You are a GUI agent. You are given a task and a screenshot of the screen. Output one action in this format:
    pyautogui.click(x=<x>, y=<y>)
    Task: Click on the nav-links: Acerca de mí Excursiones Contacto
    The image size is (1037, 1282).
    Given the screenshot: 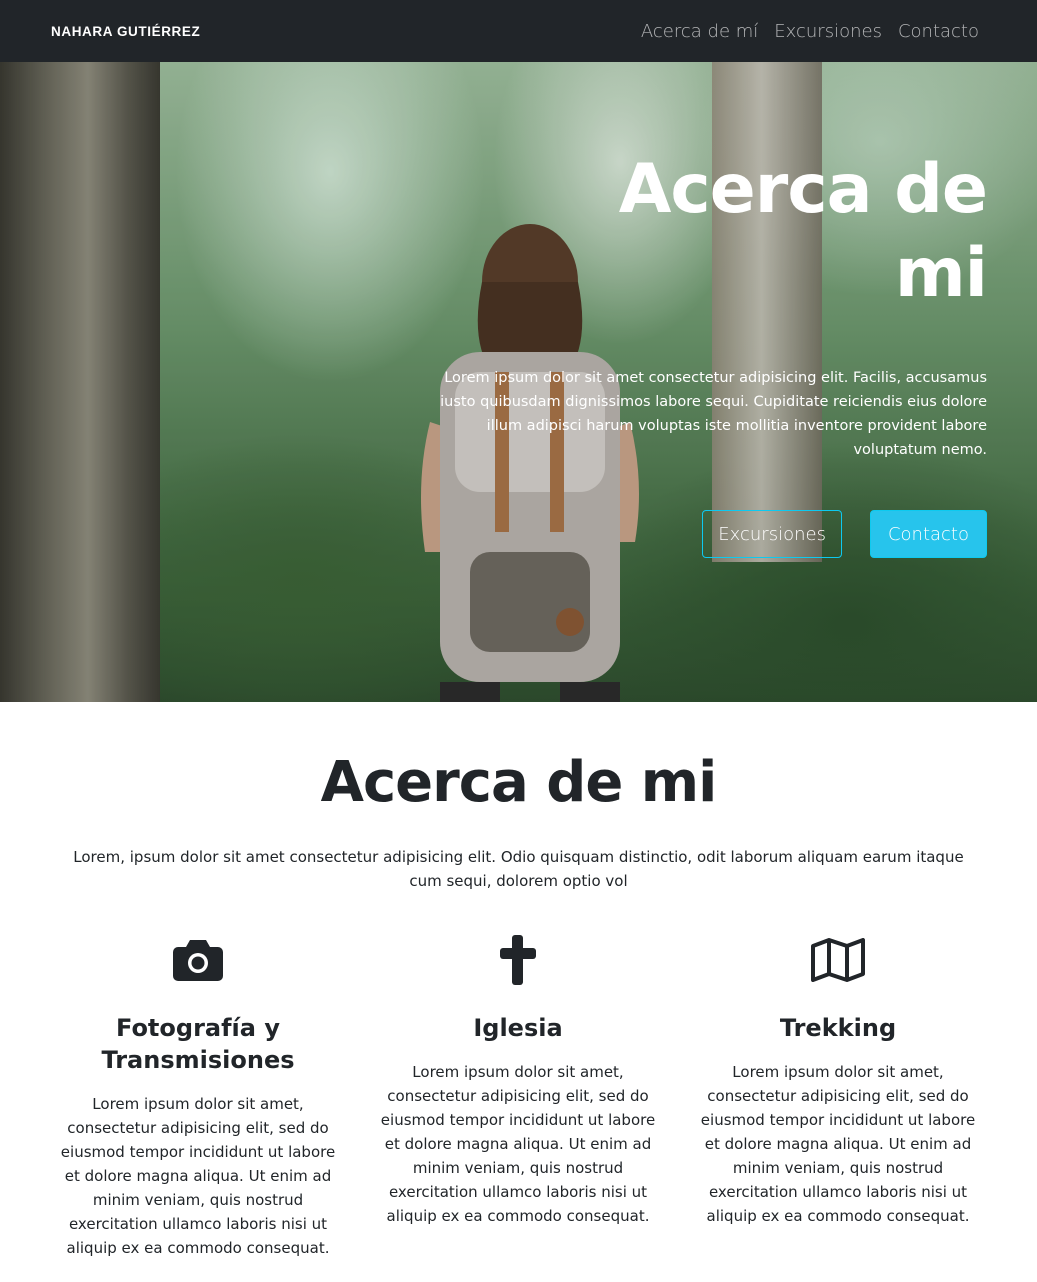 What is the action you would take?
    pyautogui.click(x=810, y=31)
    